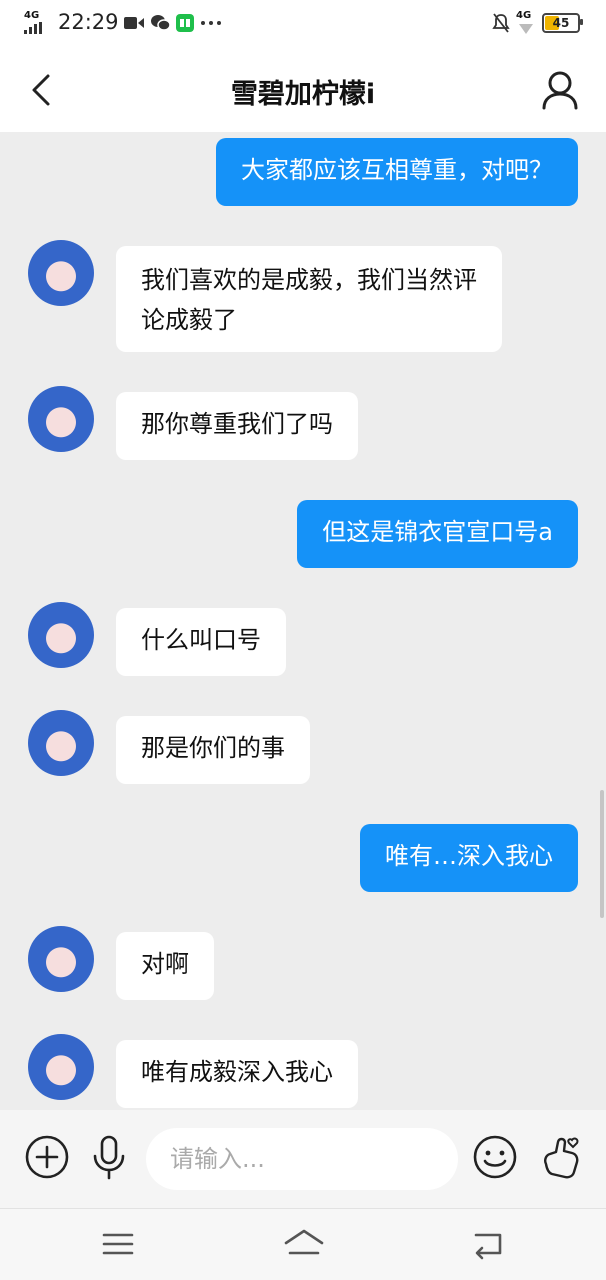 This screenshot has height=1280, width=606. I want to click on wechat-icon, so click(160, 23).